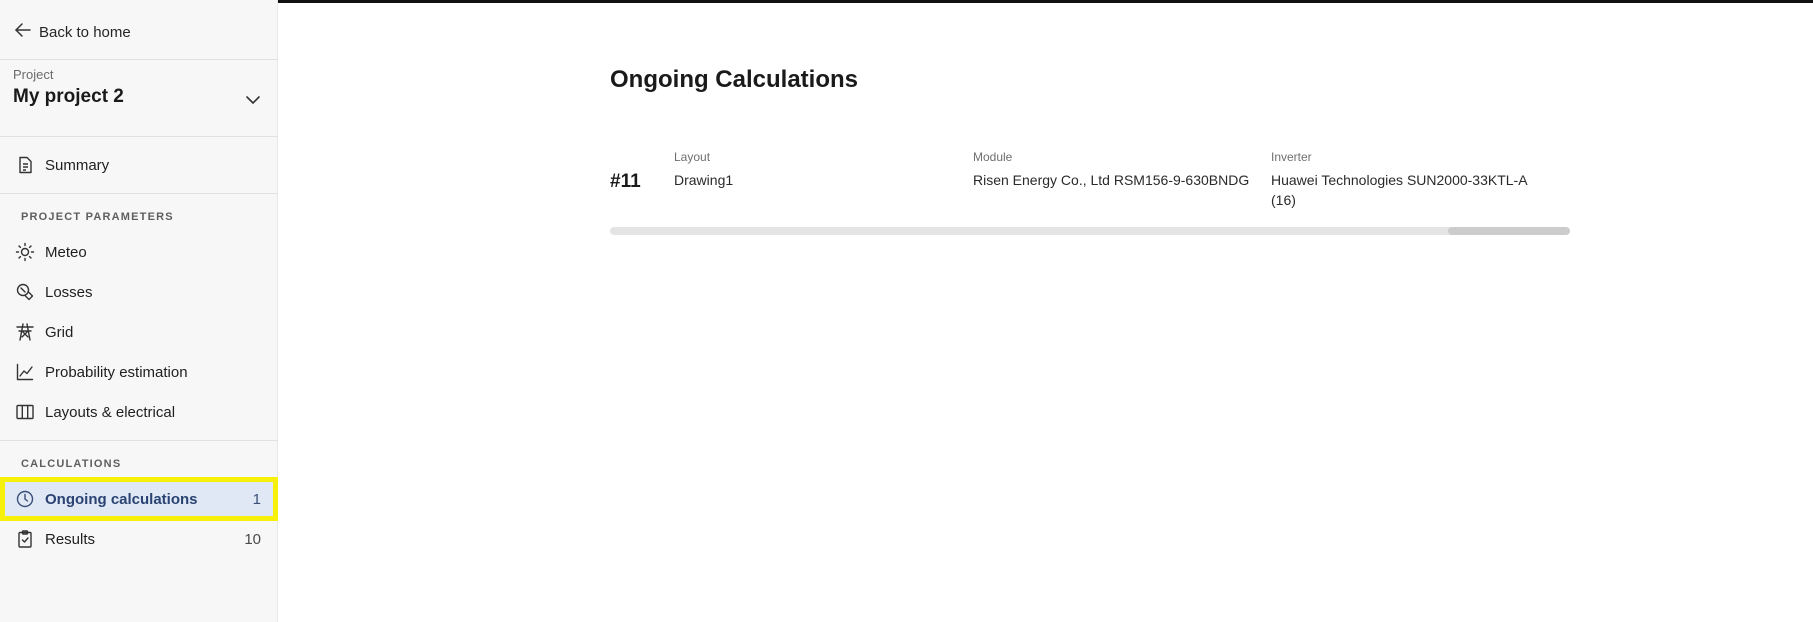 The height and width of the screenshot is (622, 1813). Describe the element at coordinates (1111, 180) in the screenshot. I see `module-value: Risen Energy Co., Ltd RSM156-9-630BNDG` at that location.